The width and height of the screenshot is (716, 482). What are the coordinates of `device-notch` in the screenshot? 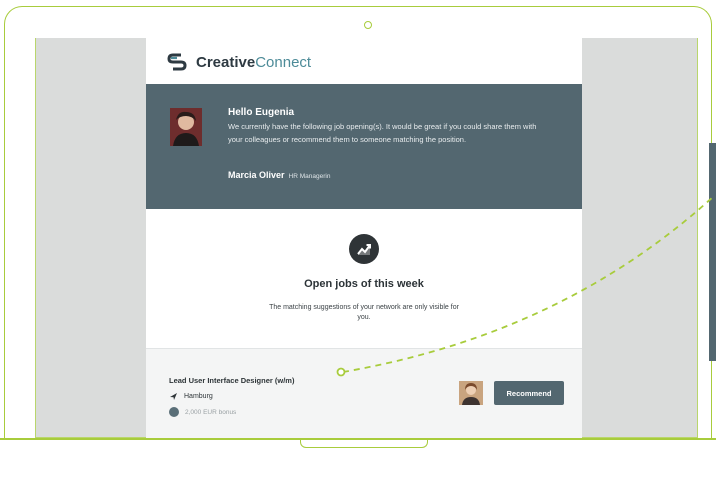 It's located at (364, 443).